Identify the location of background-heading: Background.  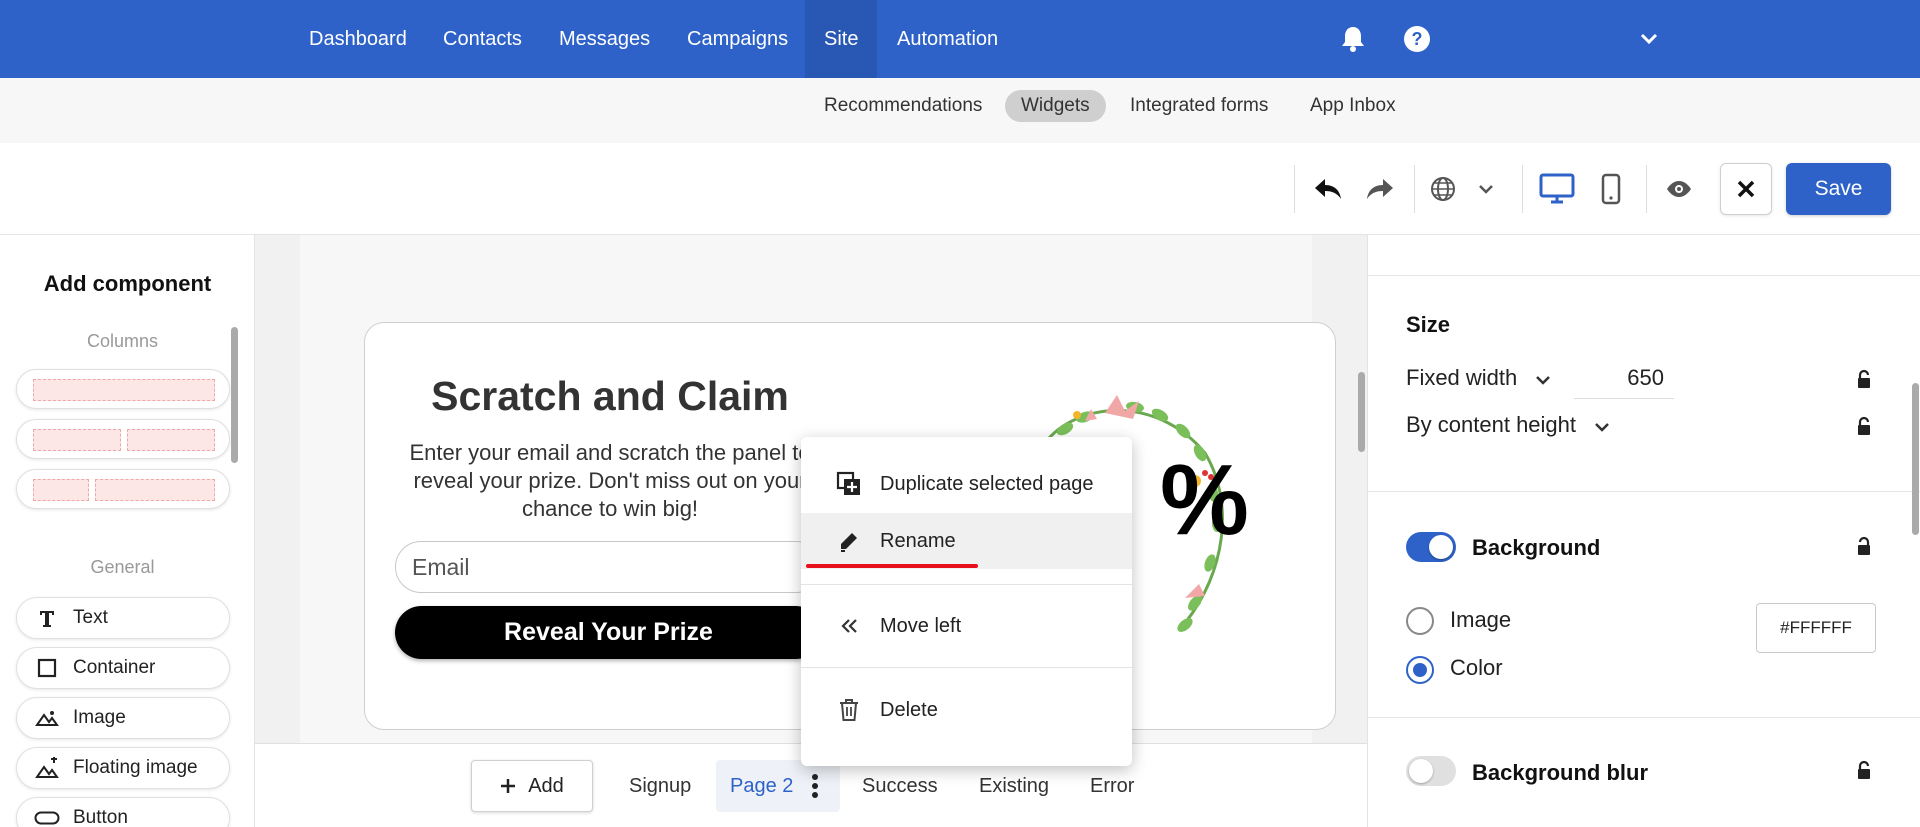
(1536, 547).